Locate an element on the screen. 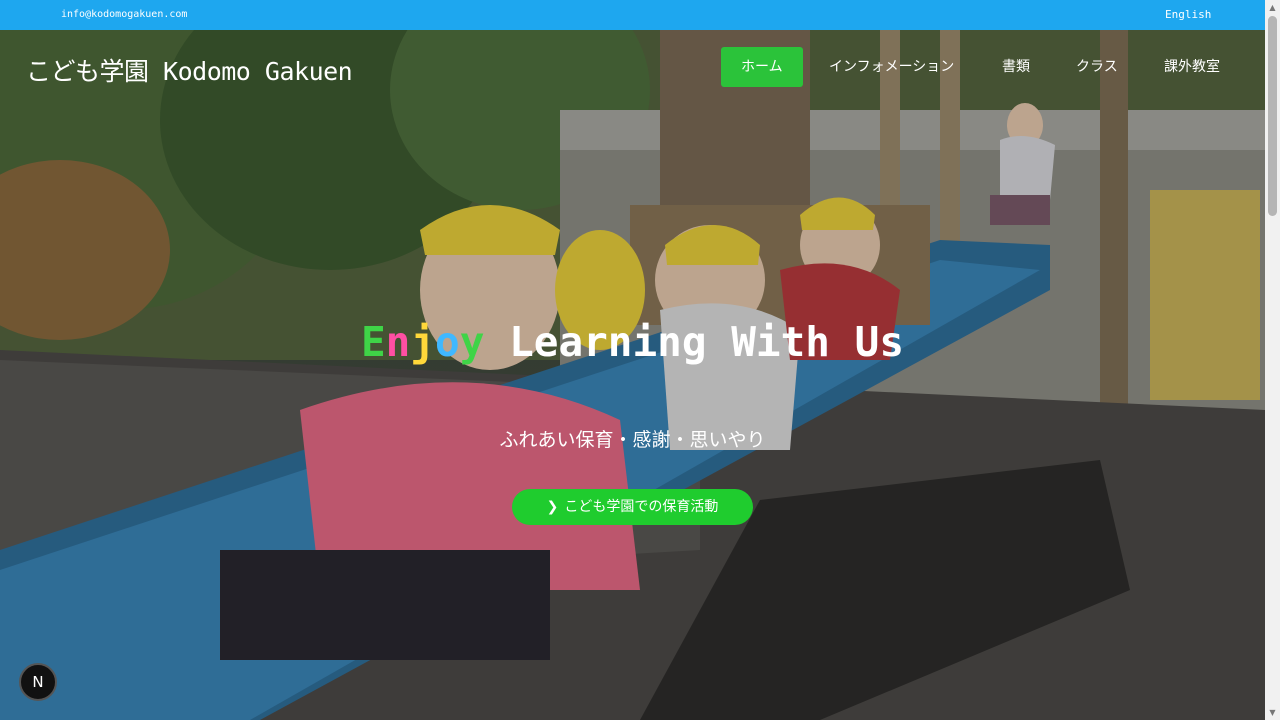 The image size is (1280, 720). nextjs-devtools-badge: N is located at coordinates (38, 682).